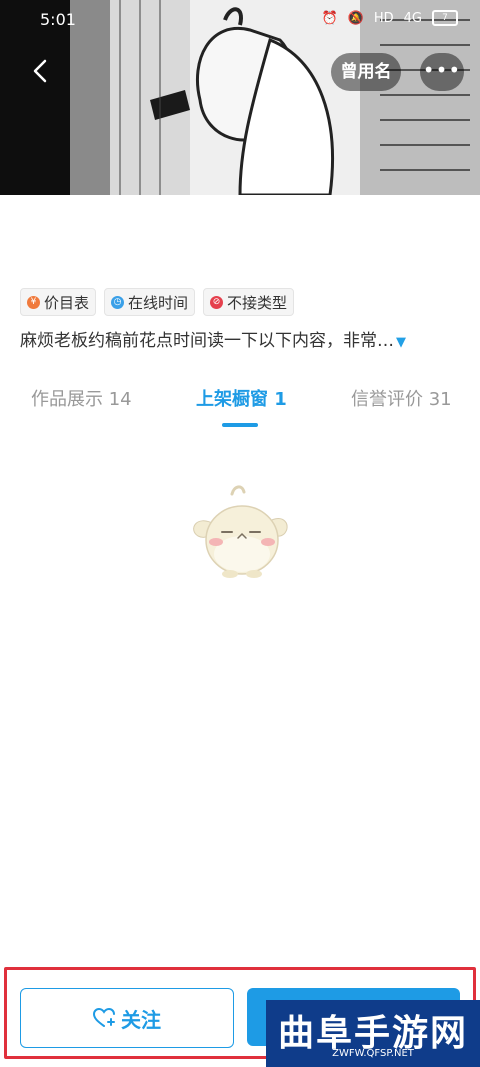  I want to click on tag-label: 不接类型, so click(257, 302).